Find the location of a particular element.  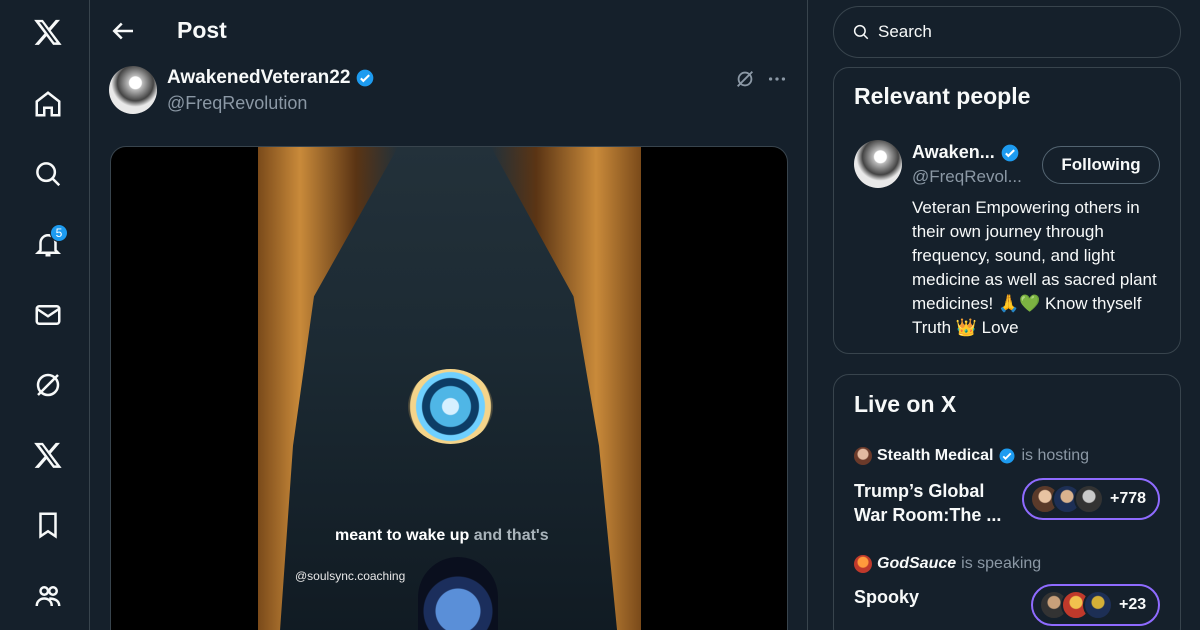

arch-left-decoration is located at coordinates (328, 388).